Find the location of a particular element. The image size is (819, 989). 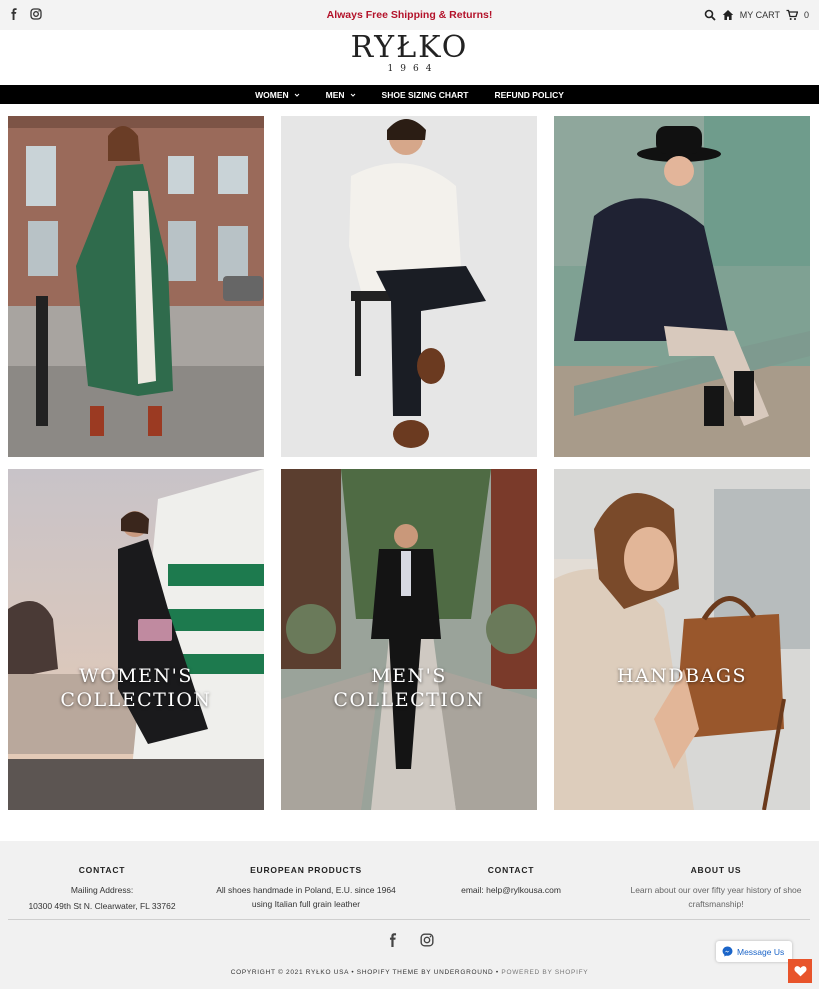

messenger-label: Message Us is located at coordinates (761, 951).